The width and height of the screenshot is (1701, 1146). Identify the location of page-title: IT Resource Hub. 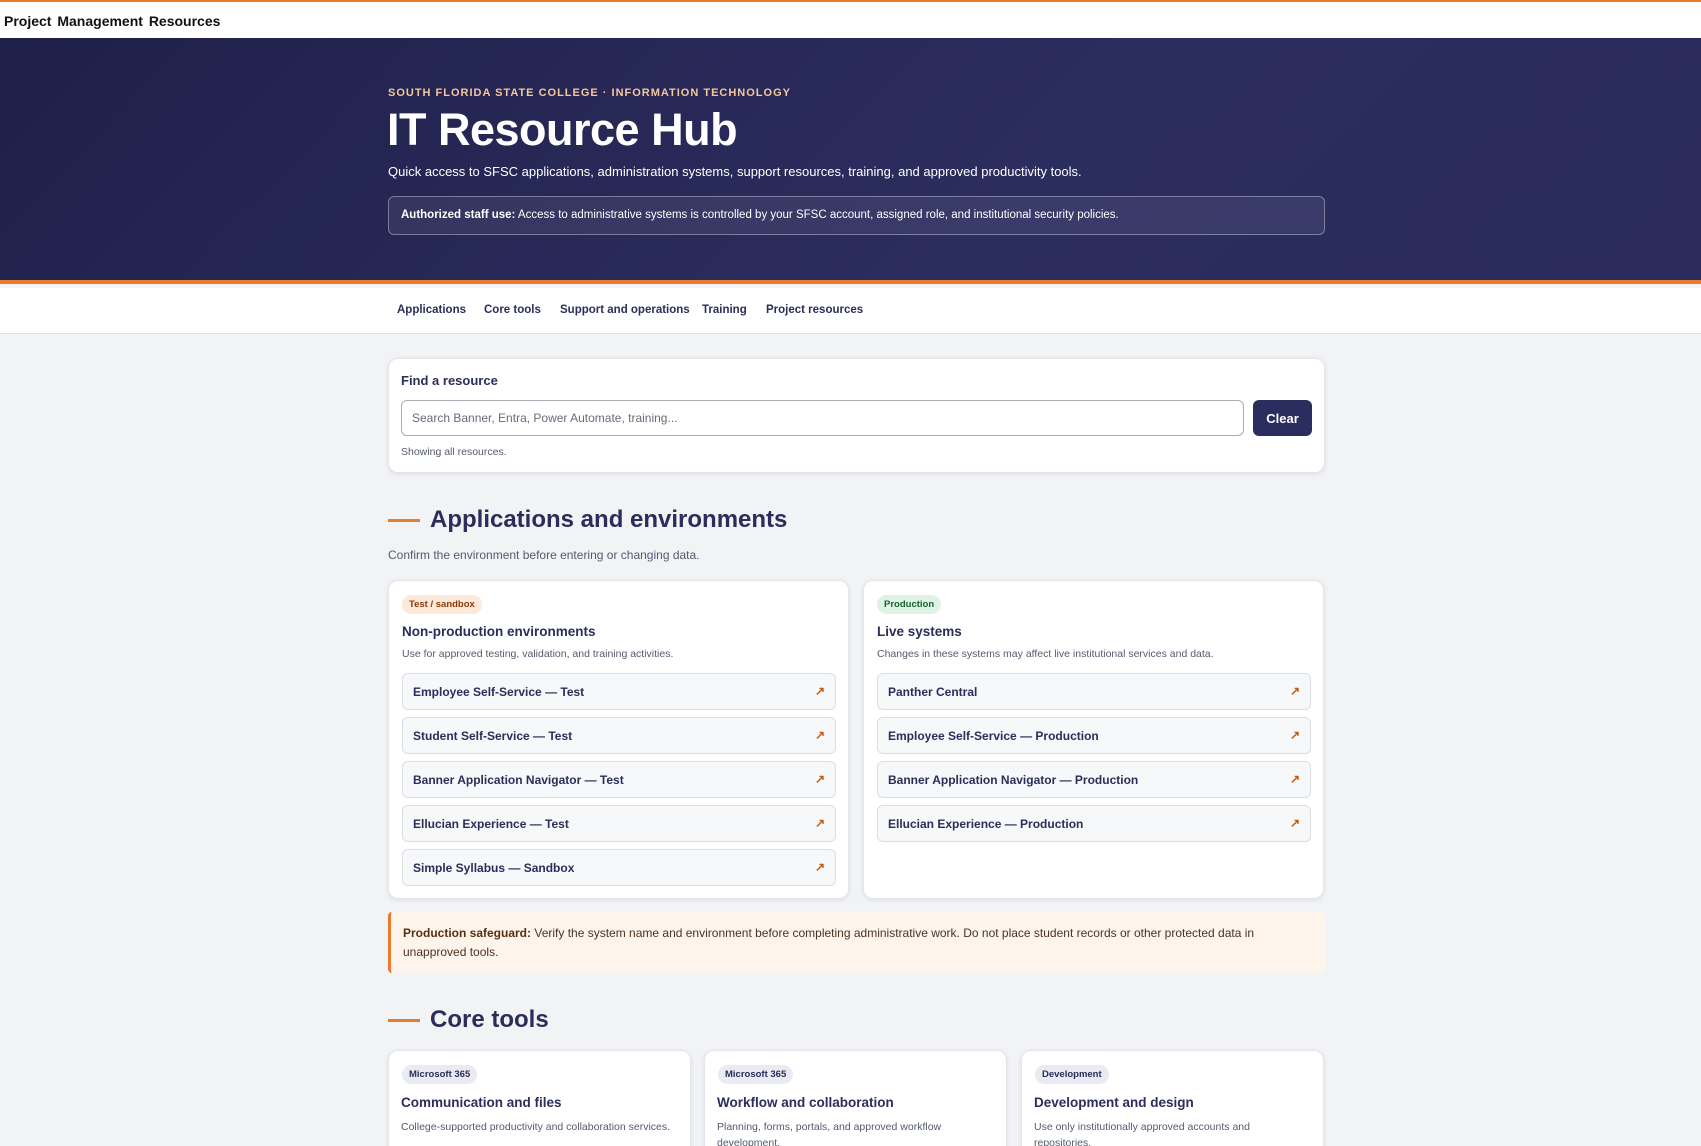
(562, 129).